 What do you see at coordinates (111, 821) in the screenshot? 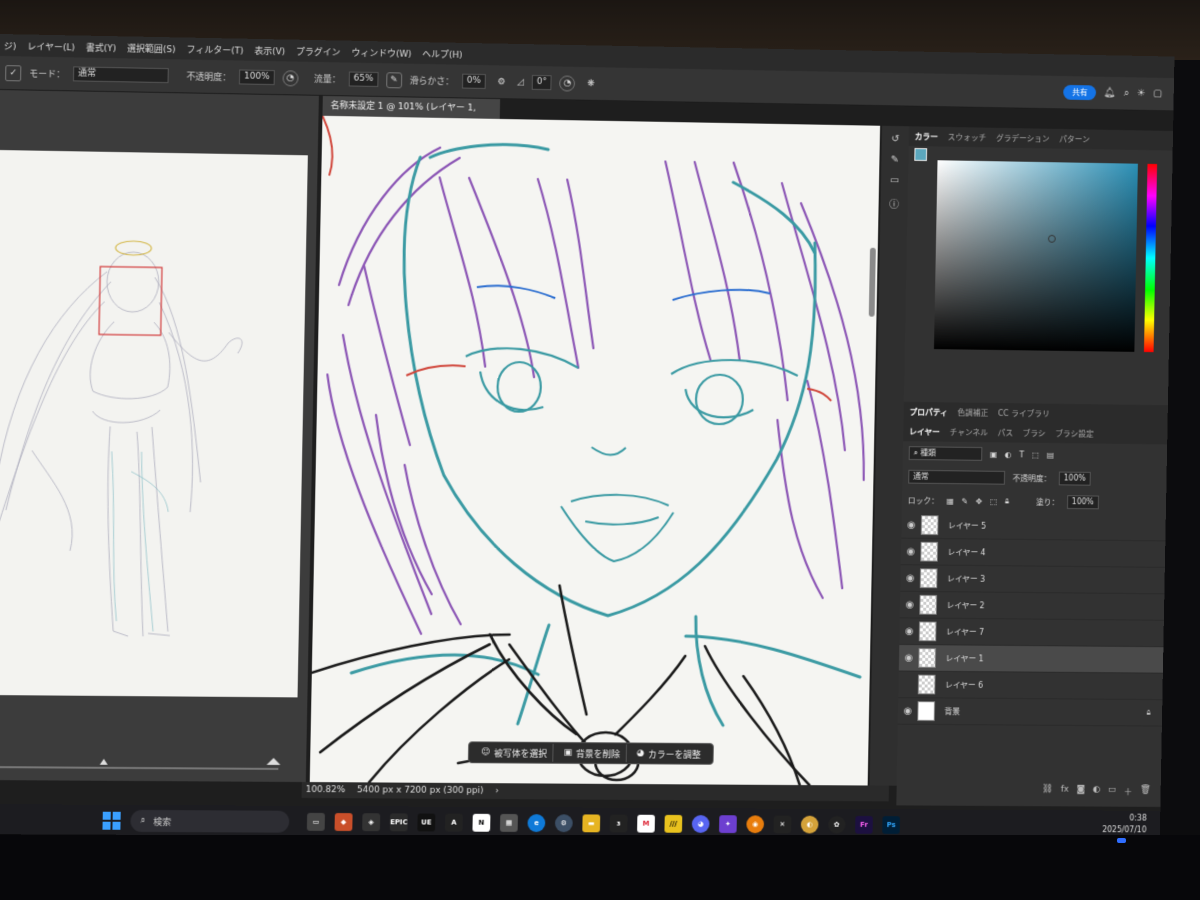
I see `windows-start-icon` at bounding box center [111, 821].